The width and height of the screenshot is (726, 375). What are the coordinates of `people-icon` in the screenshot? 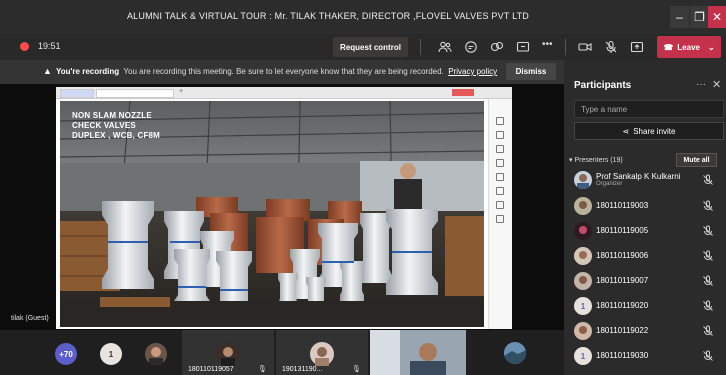 It's located at (445, 47).